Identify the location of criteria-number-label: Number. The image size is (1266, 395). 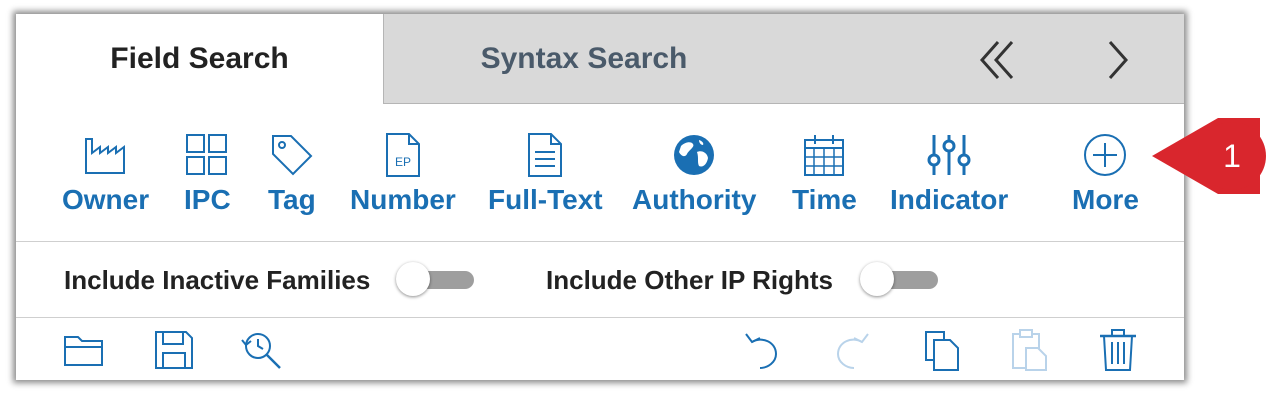
(403, 199).